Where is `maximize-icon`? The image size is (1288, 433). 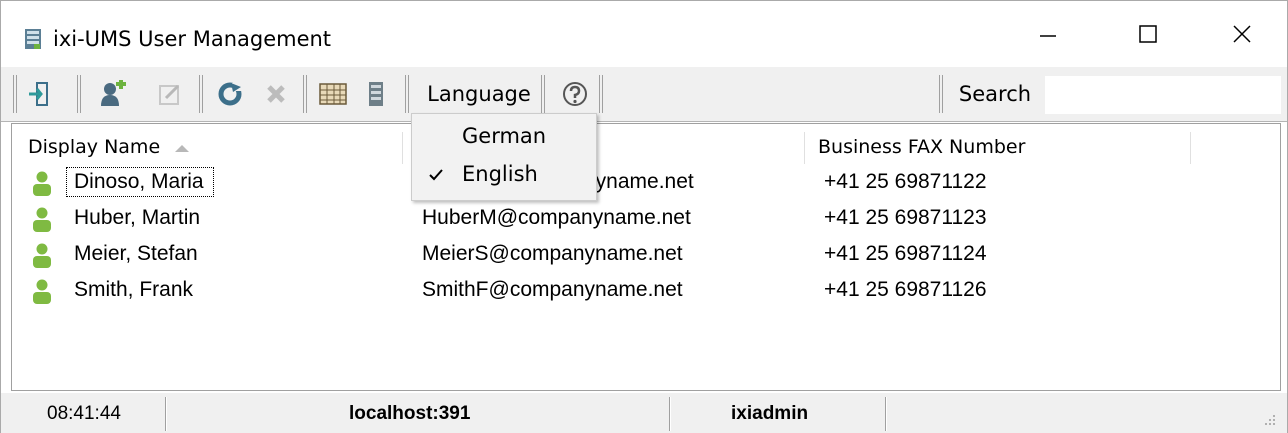 maximize-icon is located at coordinates (1148, 34).